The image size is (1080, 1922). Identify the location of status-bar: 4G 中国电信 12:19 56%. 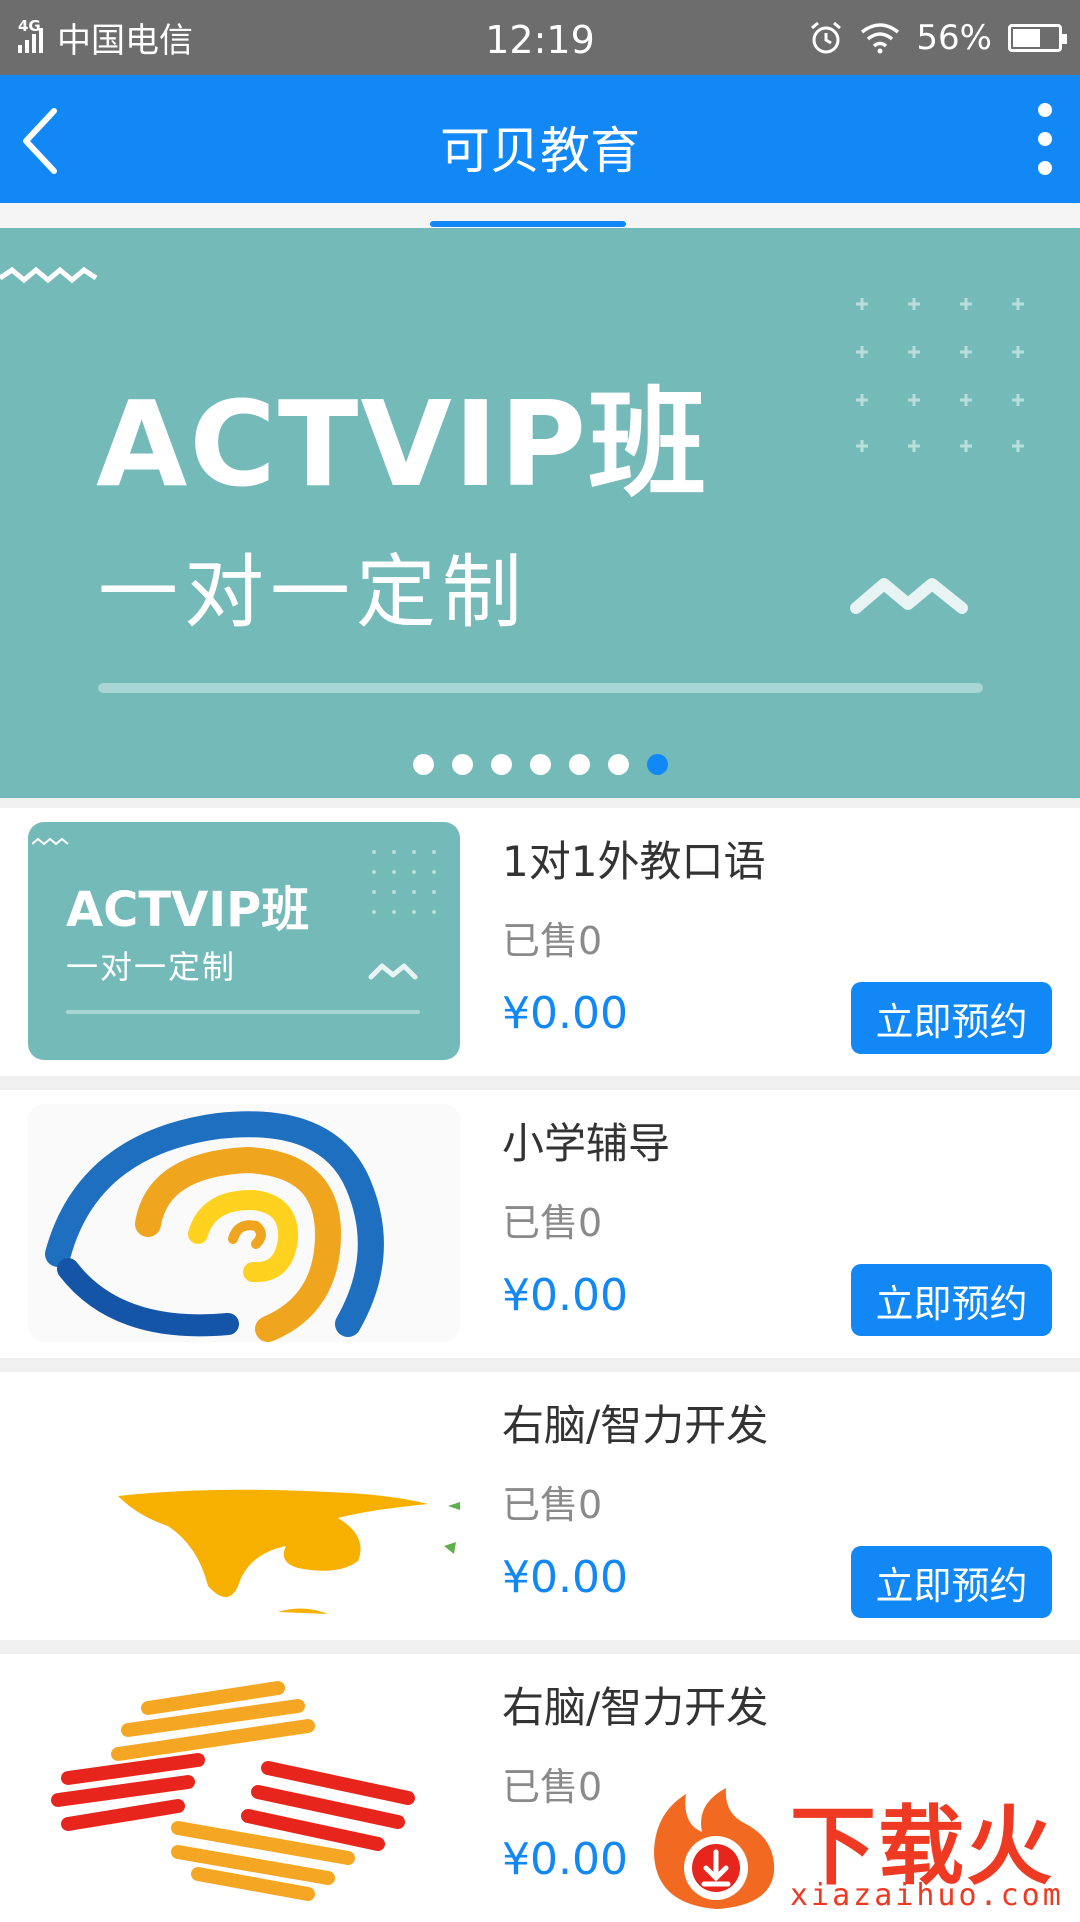
(540, 37).